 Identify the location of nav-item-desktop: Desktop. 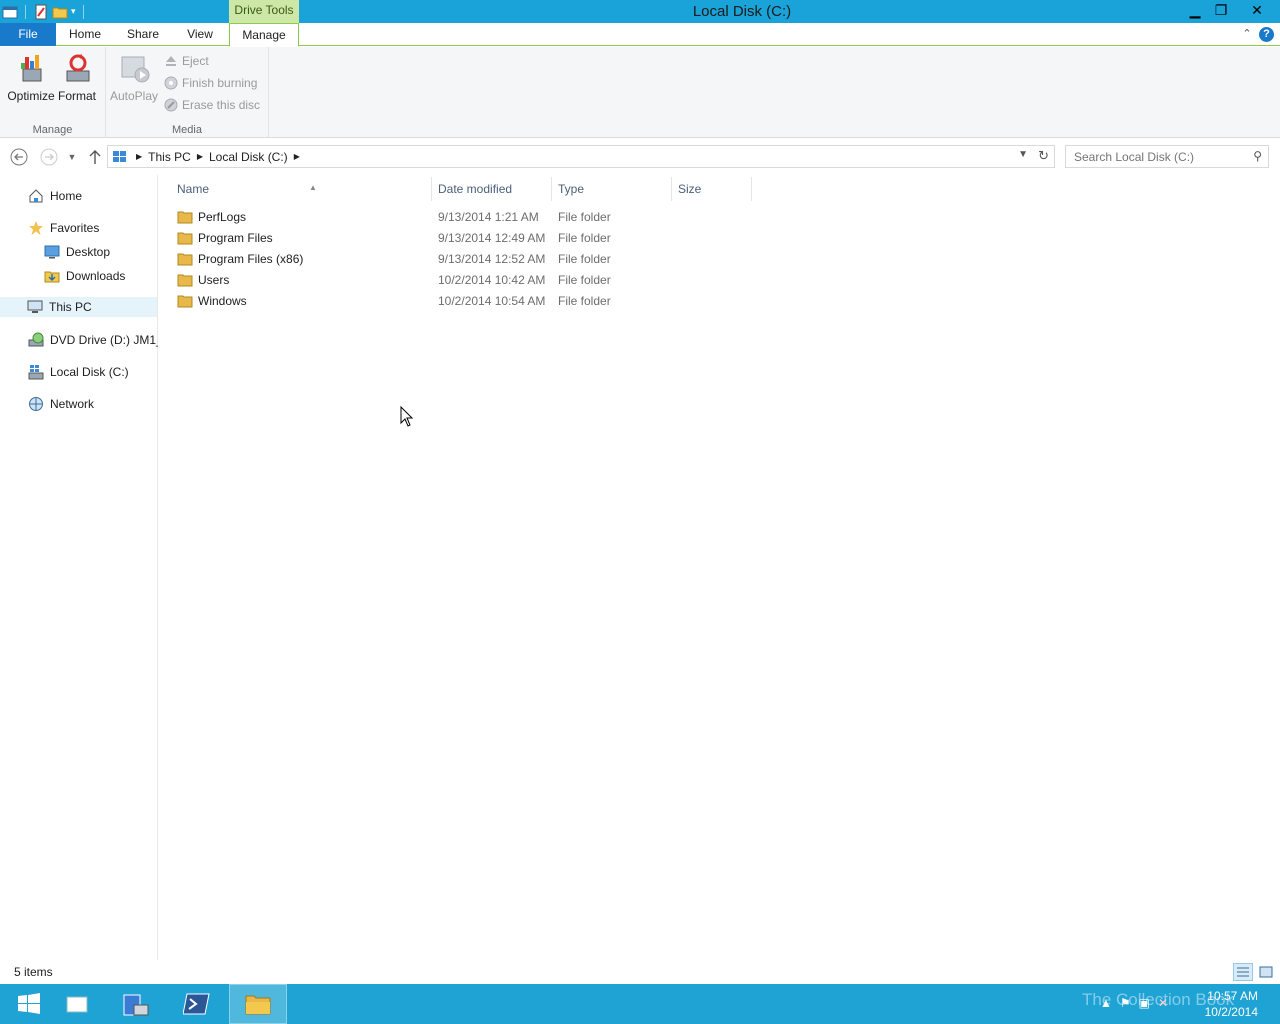
(77, 252).